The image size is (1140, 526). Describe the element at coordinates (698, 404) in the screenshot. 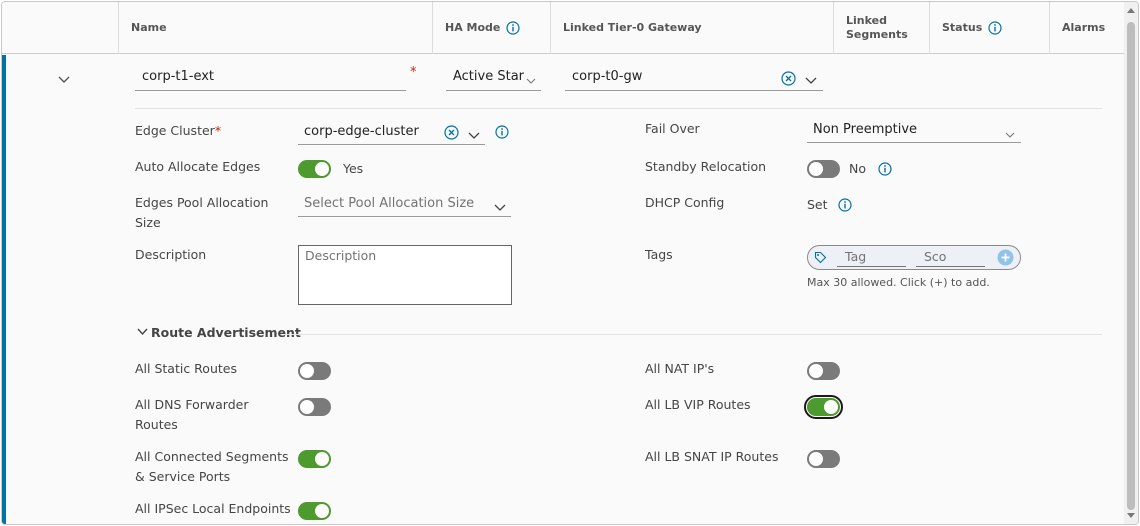

I see `all-lb-vip-routes-label: All LB VIP Routes` at that location.